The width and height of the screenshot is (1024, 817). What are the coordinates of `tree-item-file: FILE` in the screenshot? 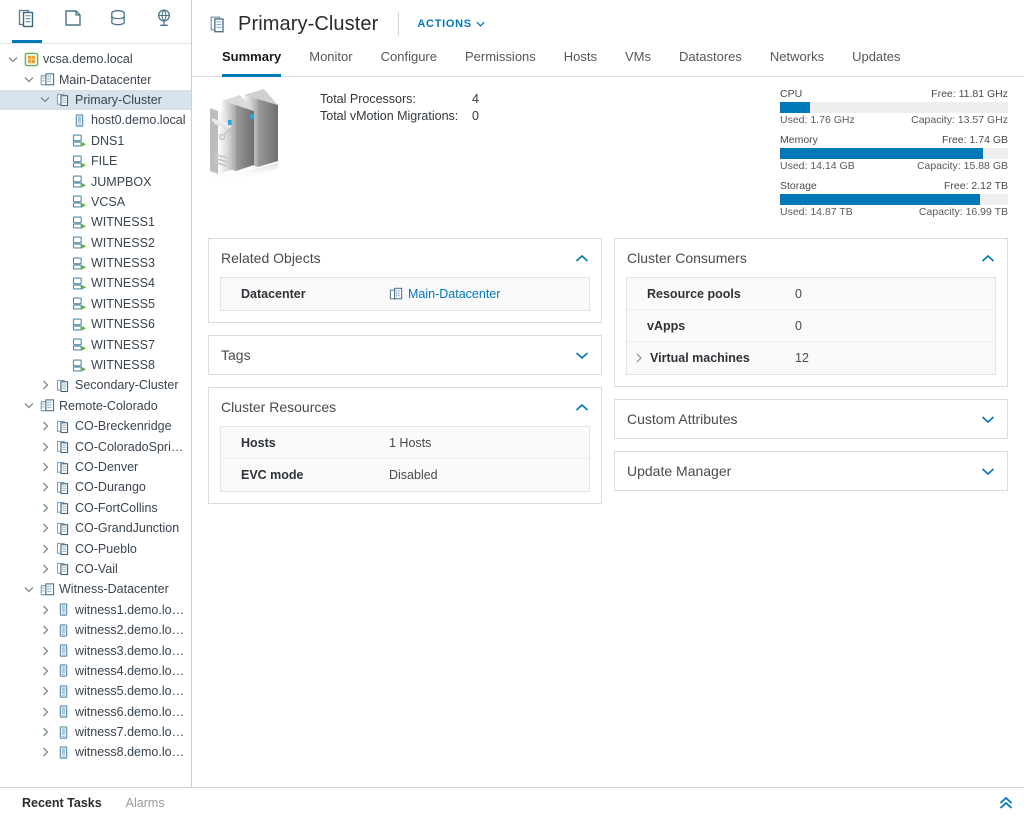 It's located at (95, 161).